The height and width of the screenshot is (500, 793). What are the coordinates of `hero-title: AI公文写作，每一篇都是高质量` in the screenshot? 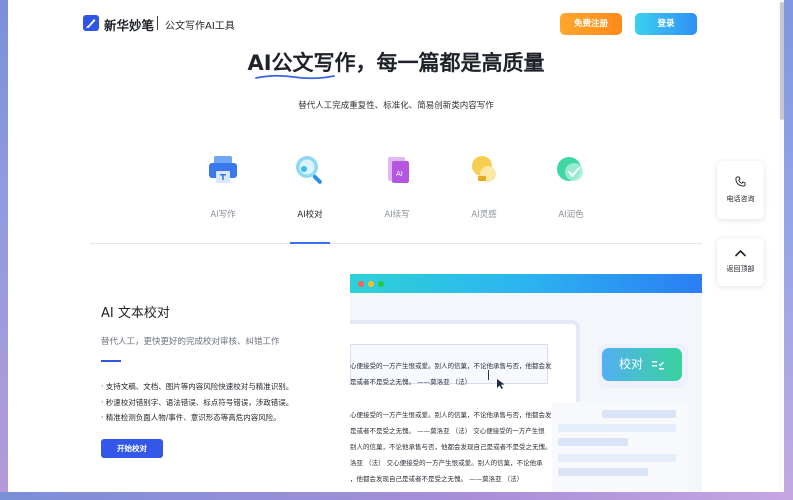 It's located at (396, 63).